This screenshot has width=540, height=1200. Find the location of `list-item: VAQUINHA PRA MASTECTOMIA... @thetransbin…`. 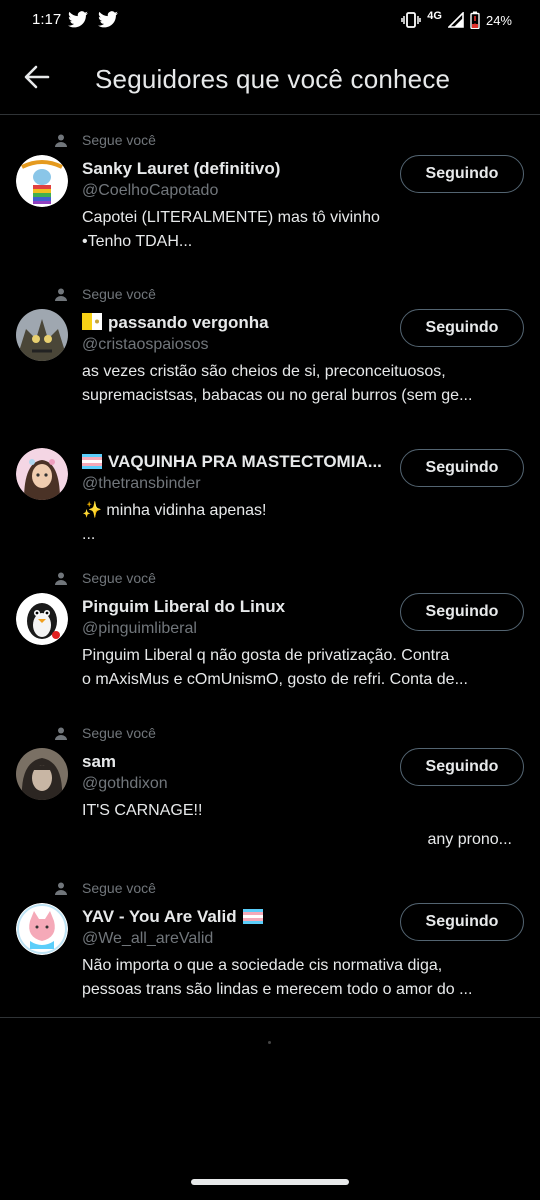

list-item: VAQUINHA PRA MASTECTOMIA... @thetransbin… is located at coordinates (270, 488).